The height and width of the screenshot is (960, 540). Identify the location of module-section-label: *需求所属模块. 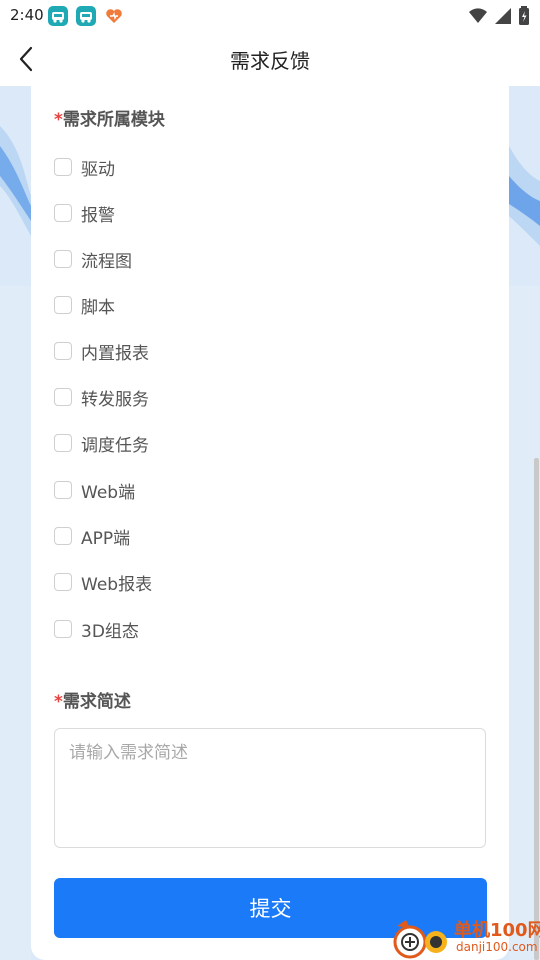
(109, 117).